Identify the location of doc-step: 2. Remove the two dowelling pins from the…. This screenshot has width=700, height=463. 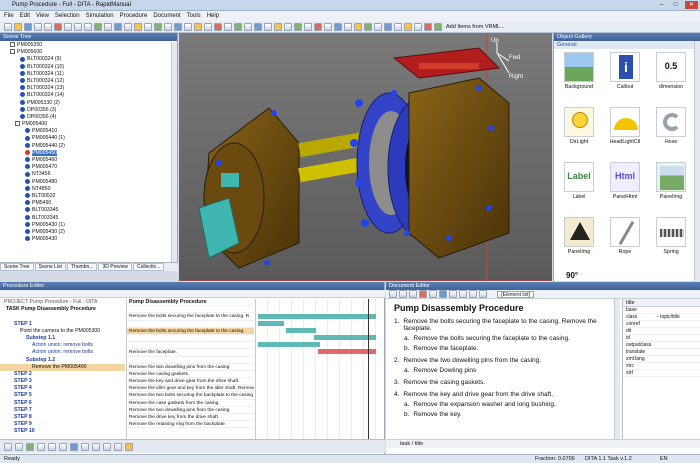
(506, 360).